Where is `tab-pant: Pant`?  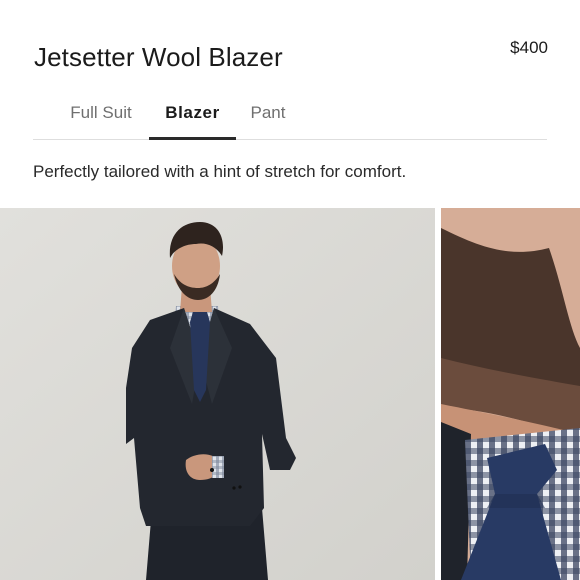
tab-pant: Pant is located at coordinates (268, 121).